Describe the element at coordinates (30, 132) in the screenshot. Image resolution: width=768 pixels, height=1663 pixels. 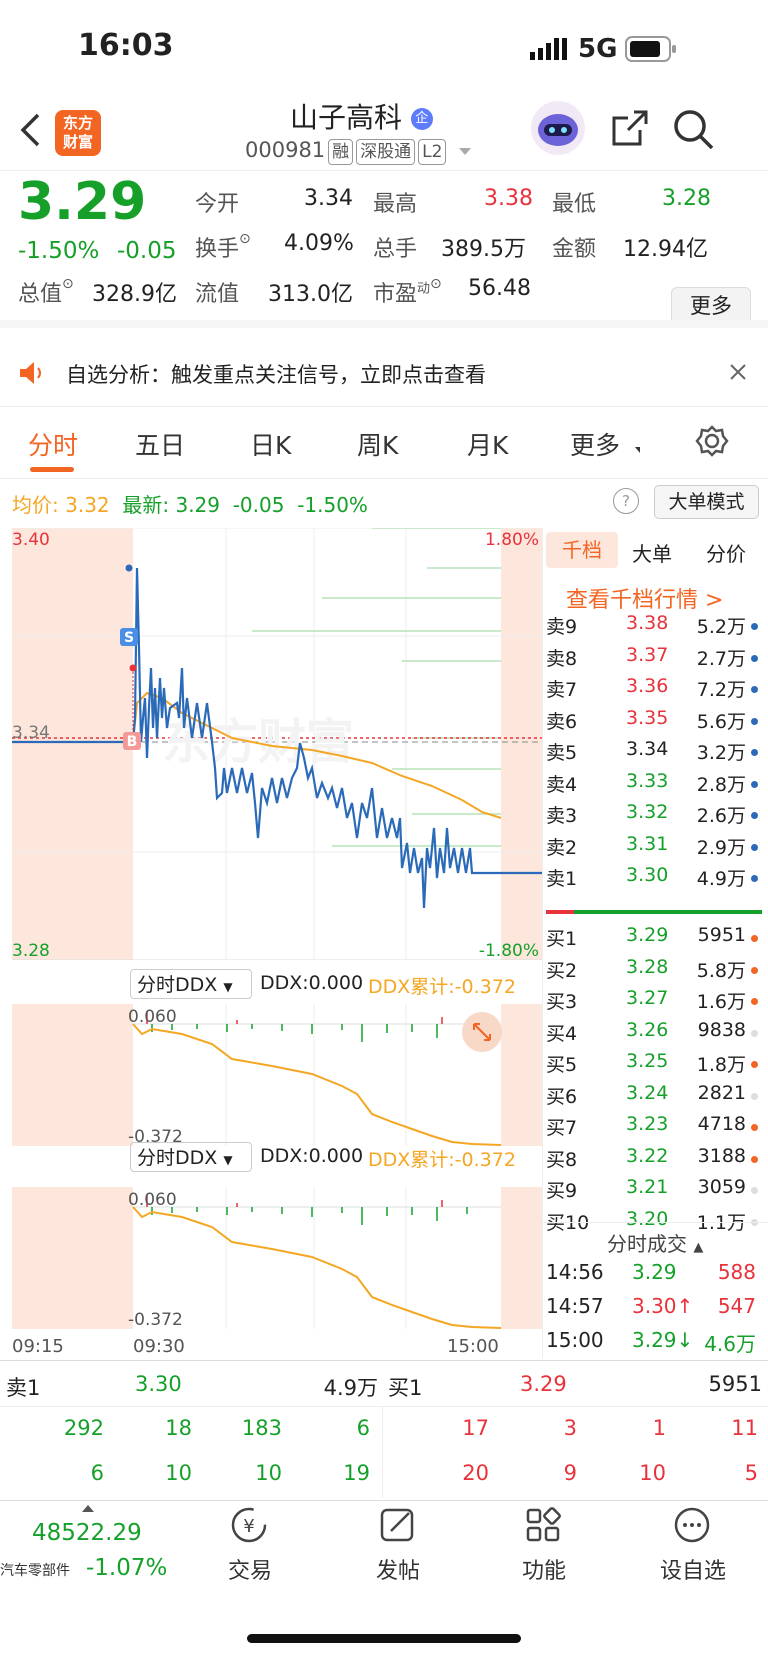
I see `back-icon` at that location.